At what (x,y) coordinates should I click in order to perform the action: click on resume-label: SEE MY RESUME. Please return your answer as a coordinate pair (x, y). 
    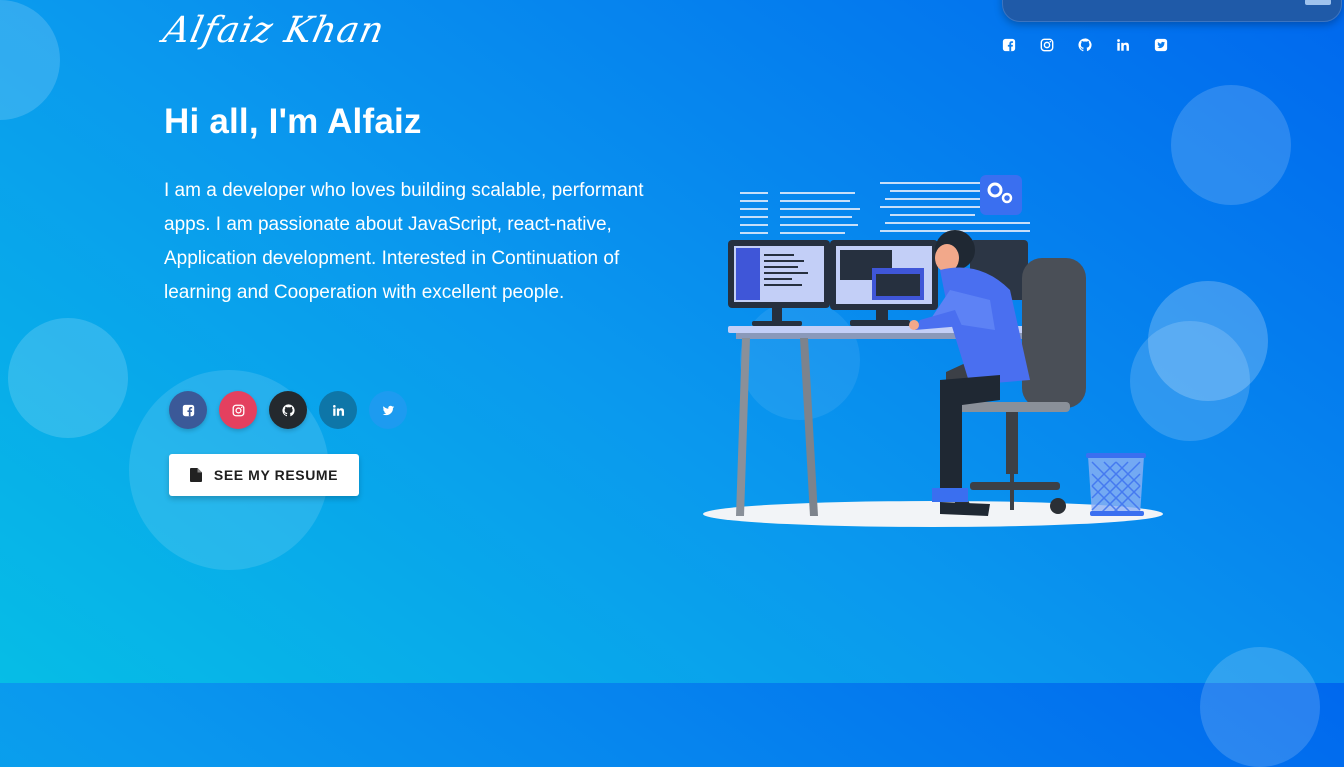
    Looking at the image, I should click on (276, 475).